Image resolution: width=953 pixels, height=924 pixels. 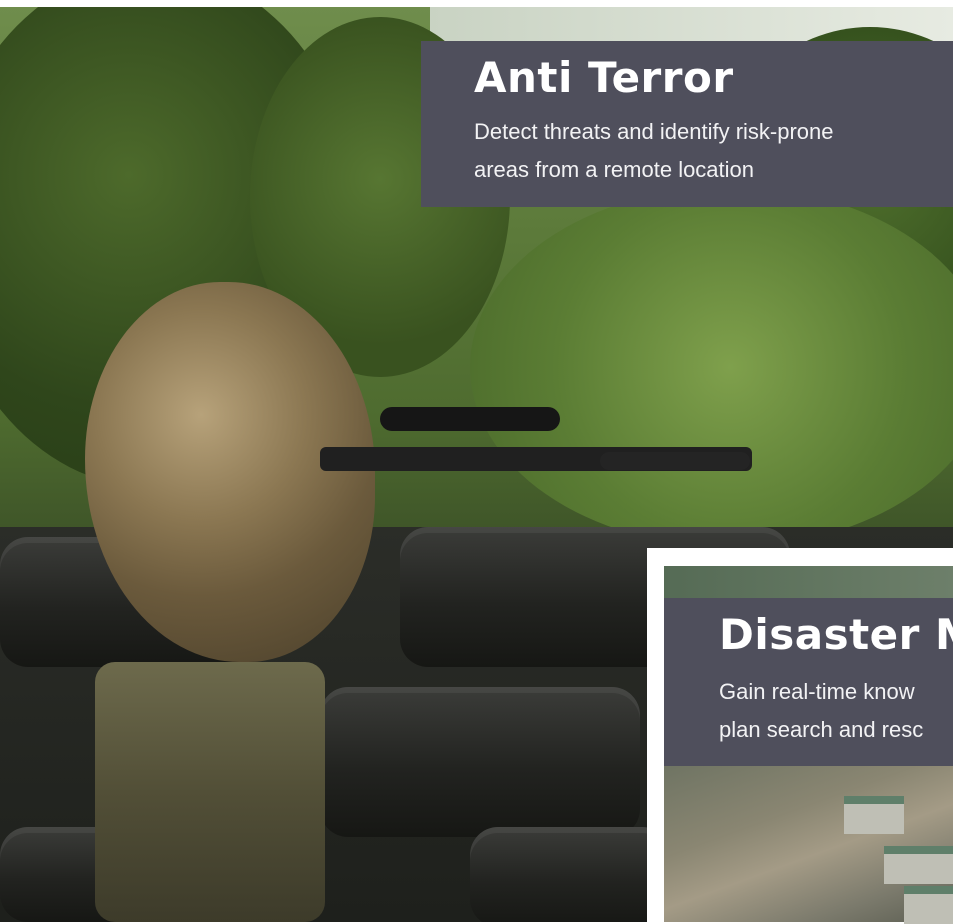 I want to click on ghillie-hood, so click(x=230, y=472).